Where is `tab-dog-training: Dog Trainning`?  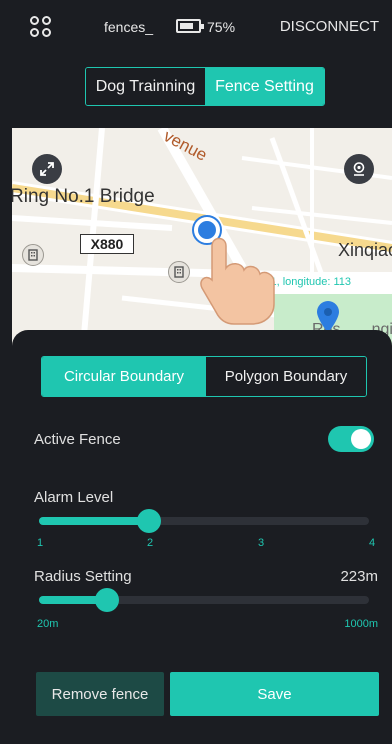
tab-dog-training: Dog Trainning is located at coordinates (145, 86).